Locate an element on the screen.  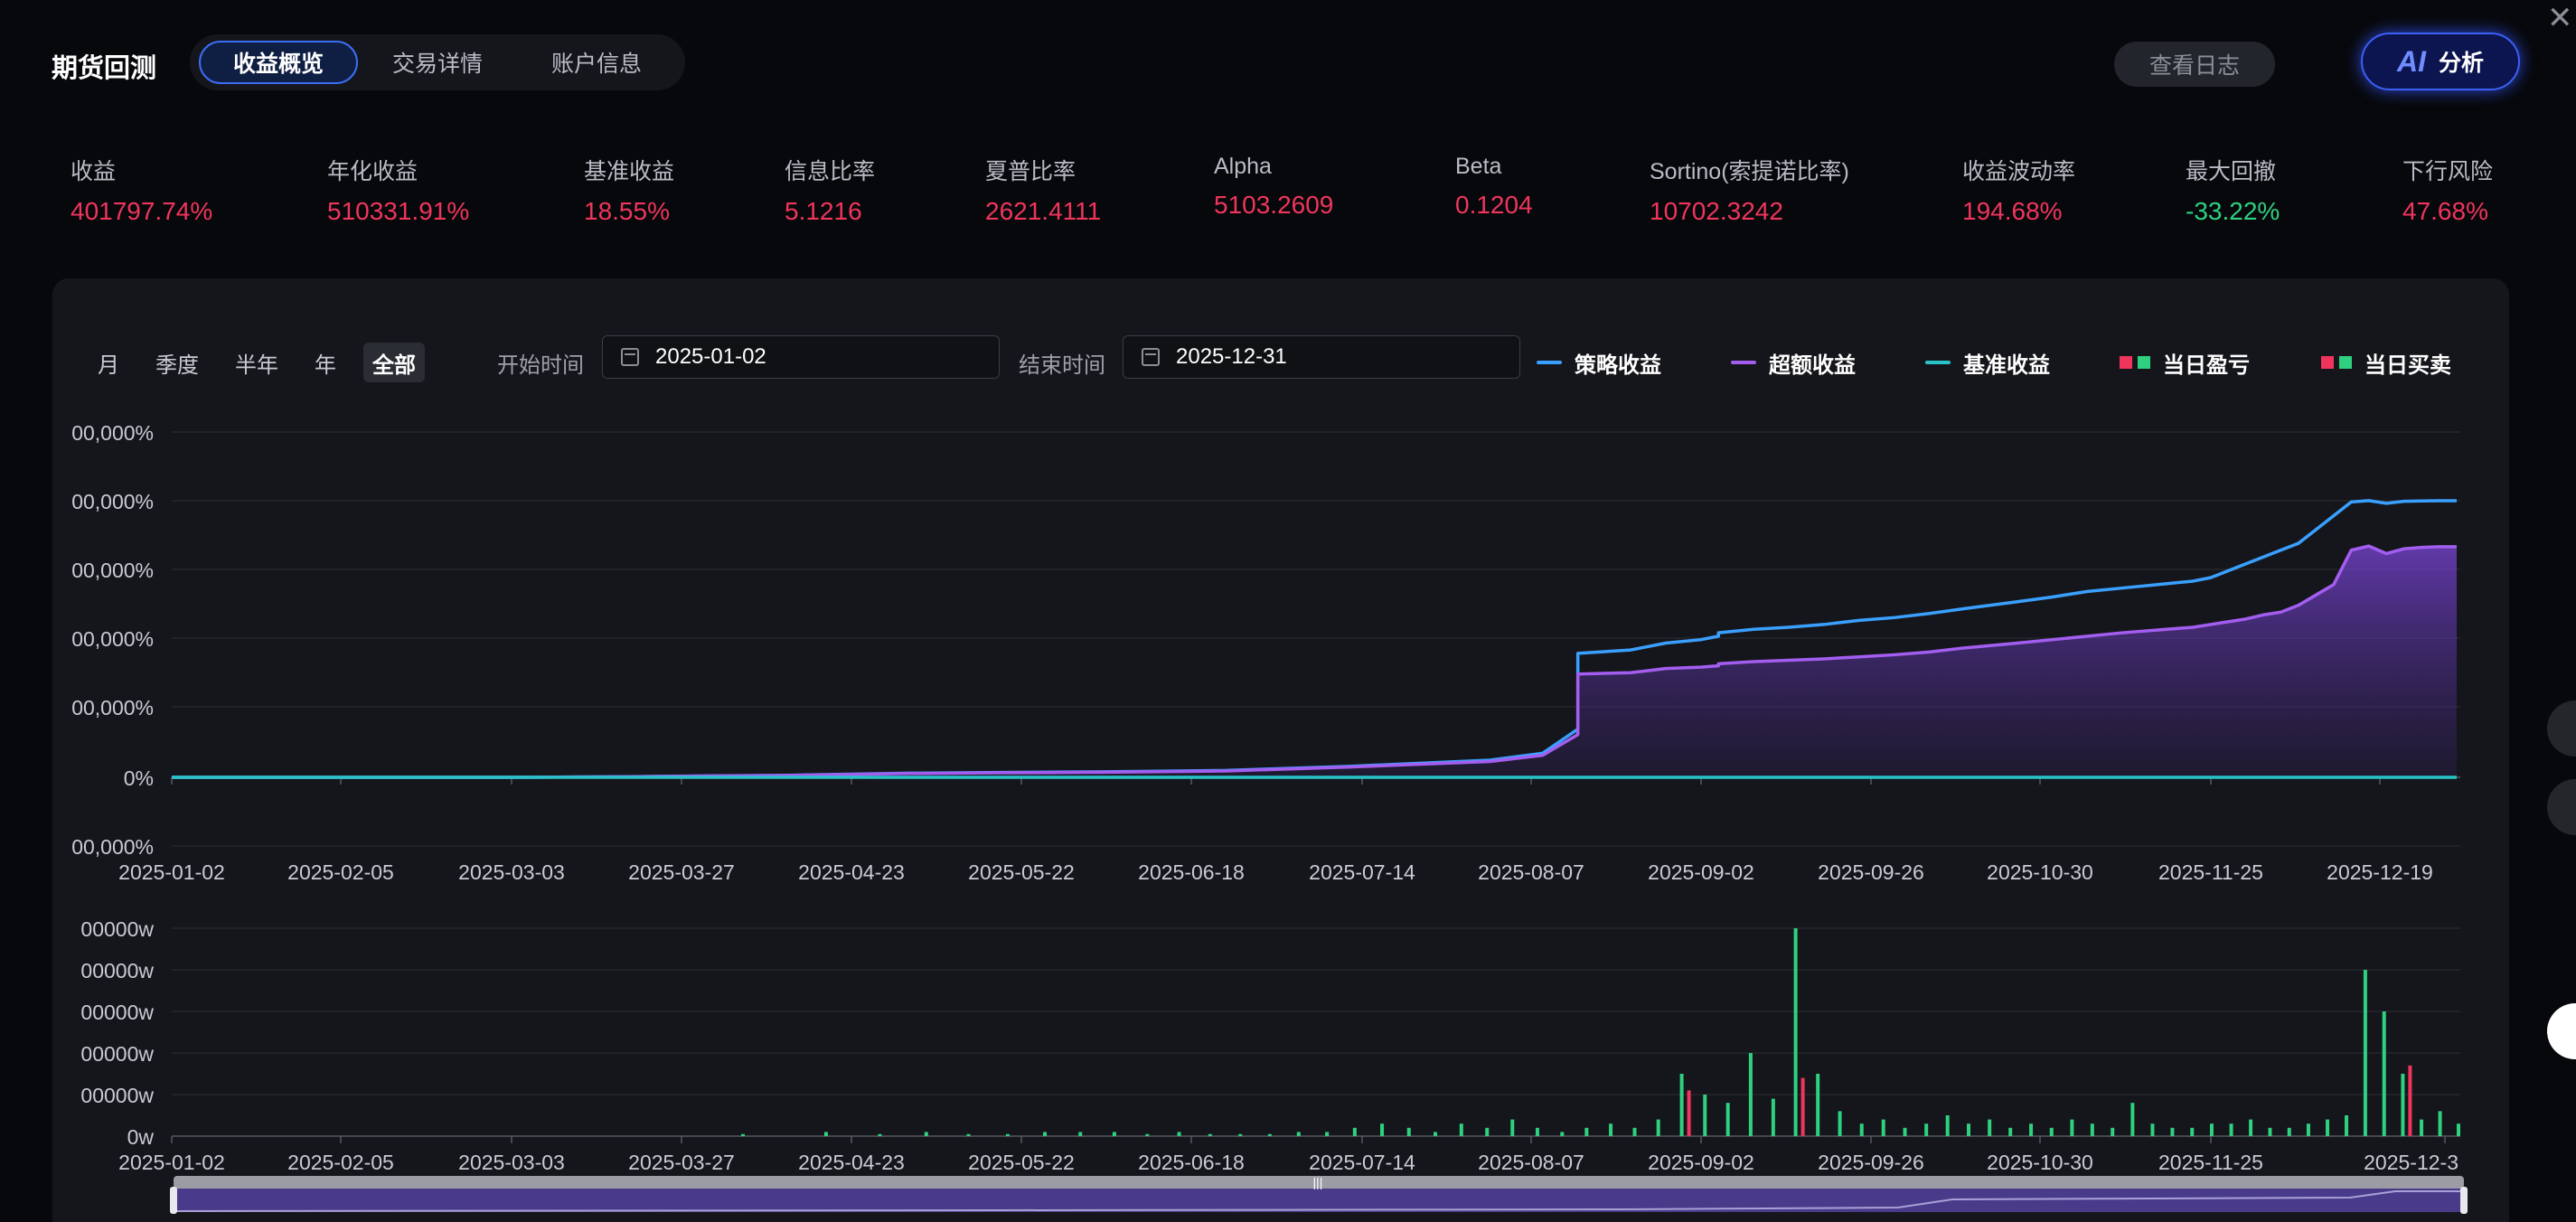
x-tick-label: 2025-03-27 is located at coordinates (682, 1162).